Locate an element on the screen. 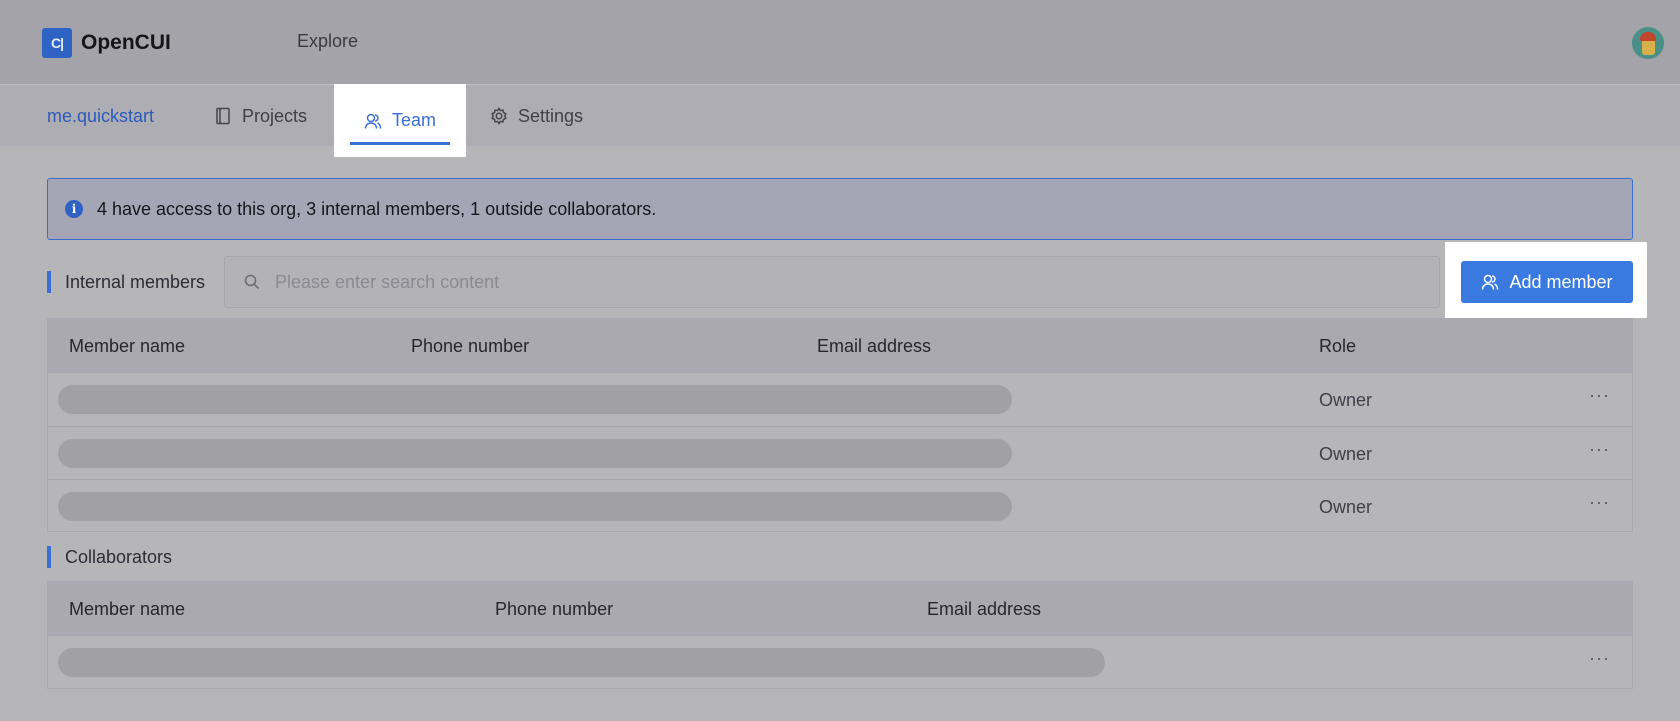 The width and height of the screenshot is (1680, 721). gear-icon is located at coordinates (499, 116).